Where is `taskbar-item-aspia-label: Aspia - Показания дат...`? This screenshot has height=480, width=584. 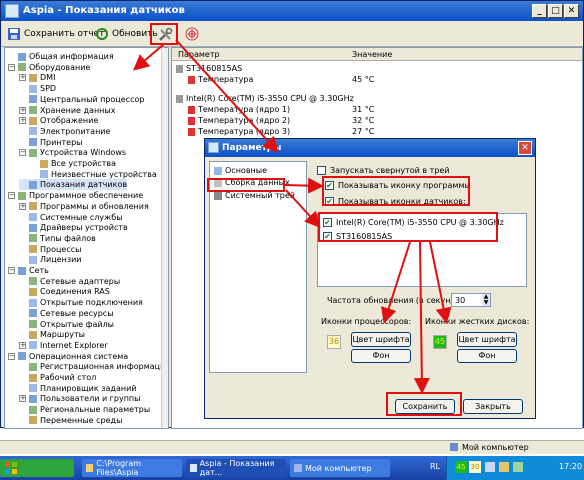
taskbar-item-aspia-label: Aspia - Показания дат... is located at coordinates (237, 468).